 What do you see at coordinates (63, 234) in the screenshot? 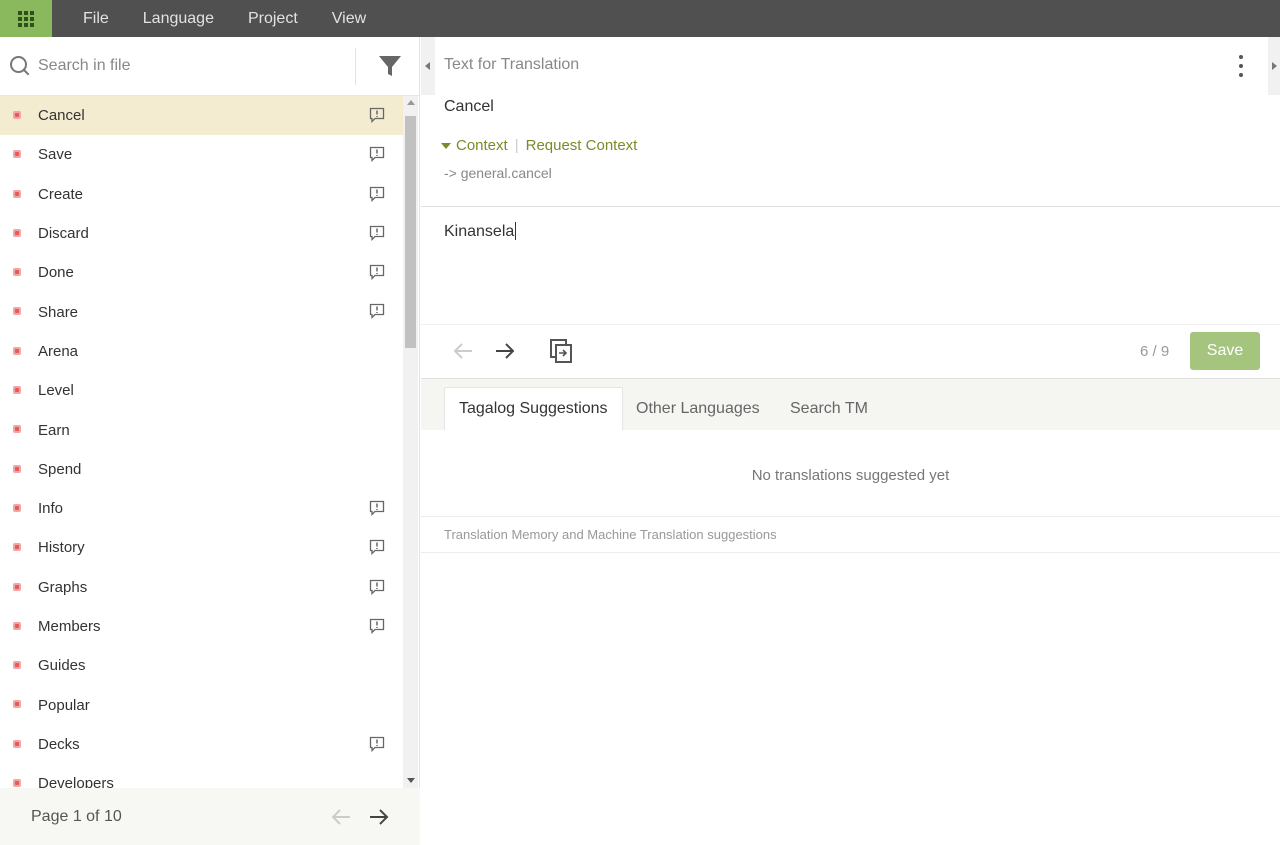
I see `string-row-label: Discard` at bounding box center [63, 234].